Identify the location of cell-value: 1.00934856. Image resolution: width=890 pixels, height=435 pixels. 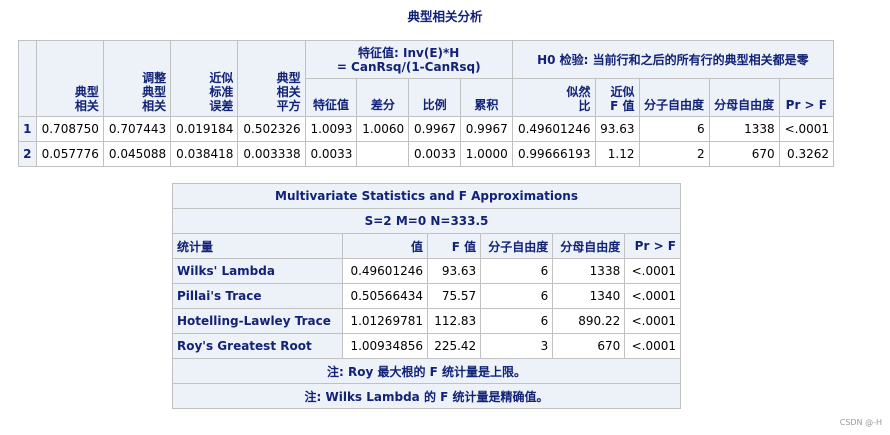
(384, 346).